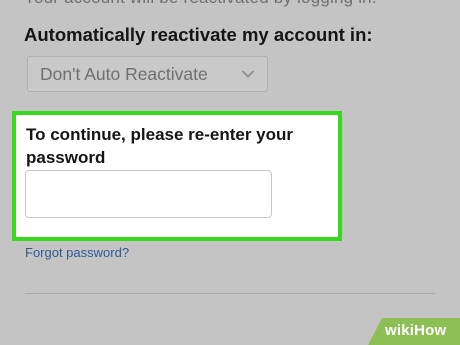 This screenshot has width=460, height=345. What do you see at coordinates (124, 73) in the screenshot?
I see `reactivate-select-value: Don't Auto Reactivate` at bounding box center [124, 73].